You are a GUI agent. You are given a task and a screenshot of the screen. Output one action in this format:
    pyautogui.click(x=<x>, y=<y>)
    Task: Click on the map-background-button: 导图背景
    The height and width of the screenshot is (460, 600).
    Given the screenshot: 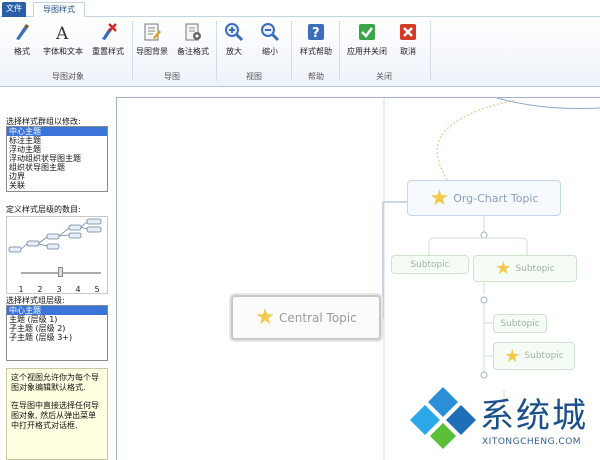 What is the action you would take?
    pyautogui.click(x=152, y=42)
    